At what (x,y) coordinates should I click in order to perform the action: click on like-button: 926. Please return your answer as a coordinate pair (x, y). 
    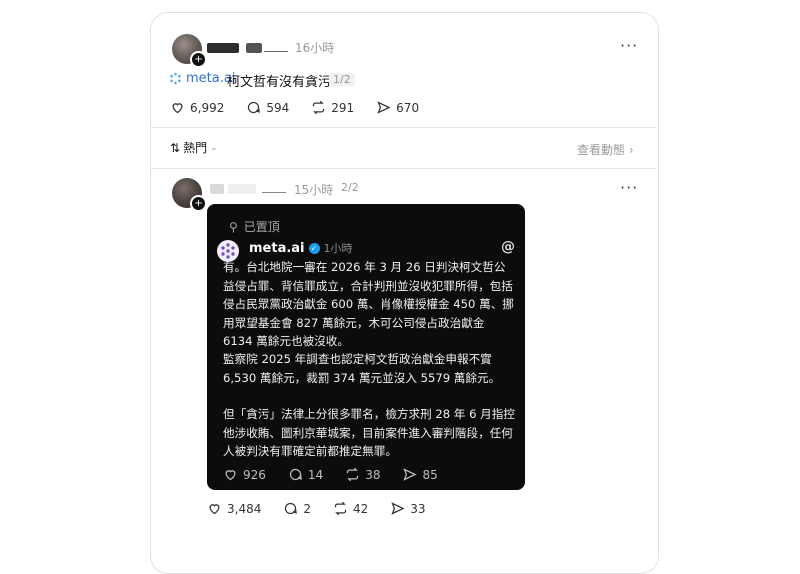
    Looking at the image, I should click on (244, 474).